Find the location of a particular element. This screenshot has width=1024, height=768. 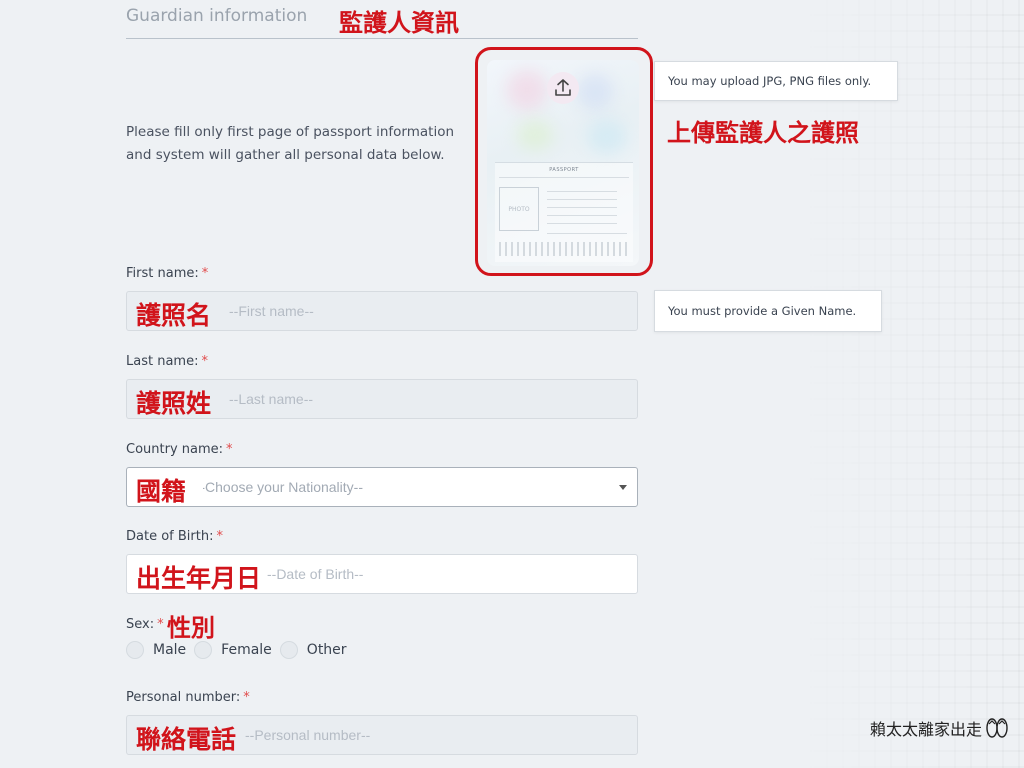

nationality-select: --Choose your Nationality-- is located at coordinates (382, 487).